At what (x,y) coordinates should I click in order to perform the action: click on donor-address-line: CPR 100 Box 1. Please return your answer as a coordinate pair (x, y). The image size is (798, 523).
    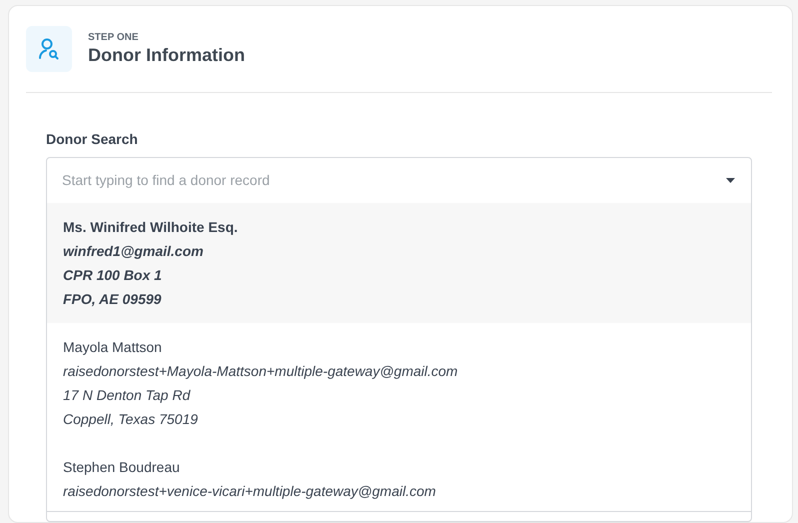
    Looking at the image, I should click on (113, 275).